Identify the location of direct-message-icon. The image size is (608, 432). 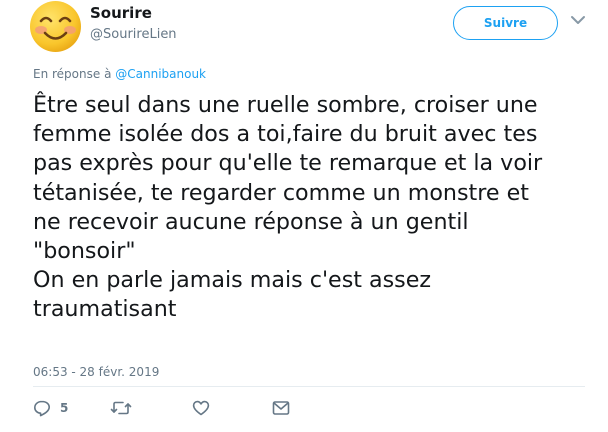
(281, 408).